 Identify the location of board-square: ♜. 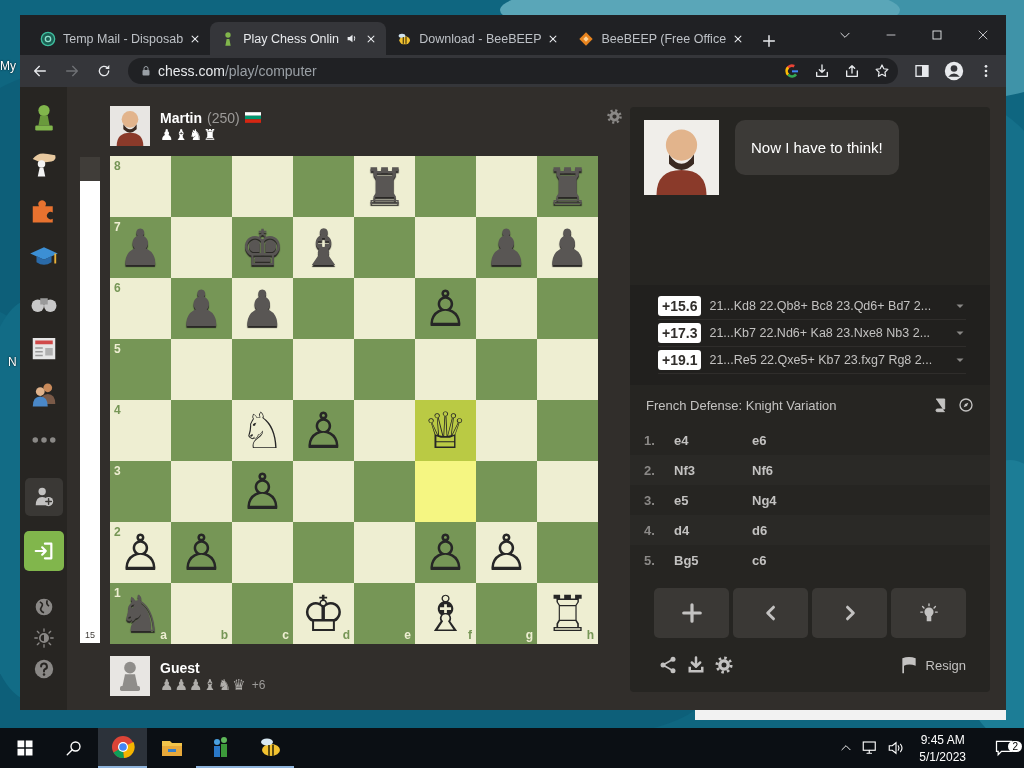
(384, 186).